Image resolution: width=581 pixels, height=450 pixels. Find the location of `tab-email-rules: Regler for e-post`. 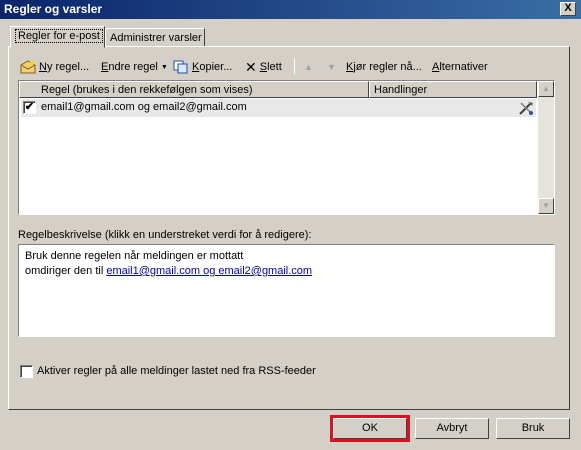

tab-email-rules: Regler for e-post is located at coordinates (57, 37).